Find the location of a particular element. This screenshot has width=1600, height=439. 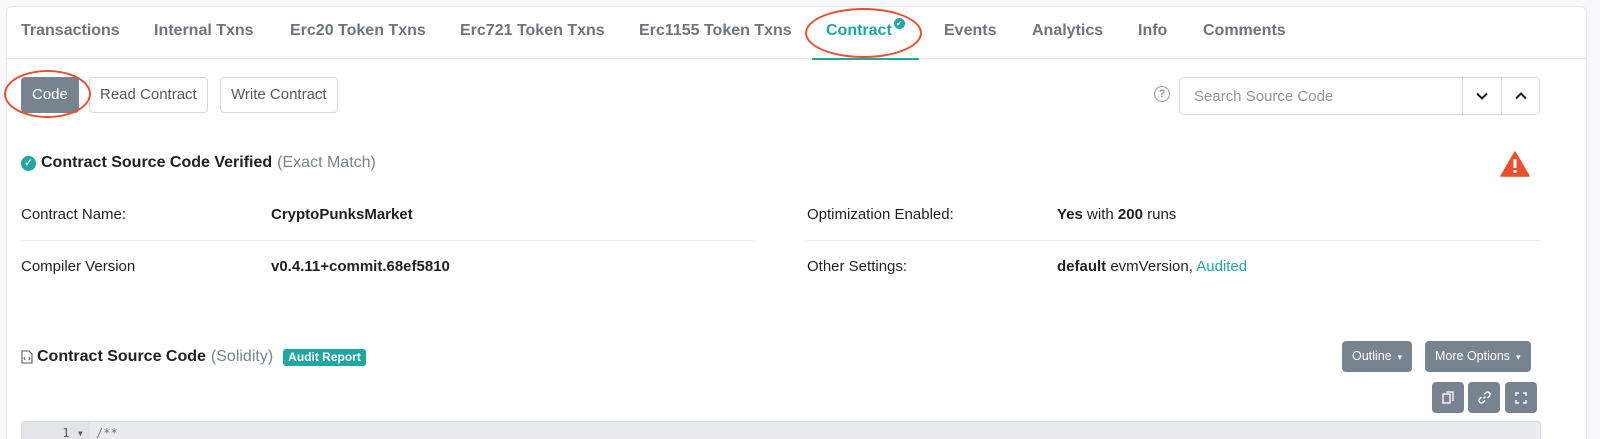

warning-icon is located at coordinates (1515, 164).